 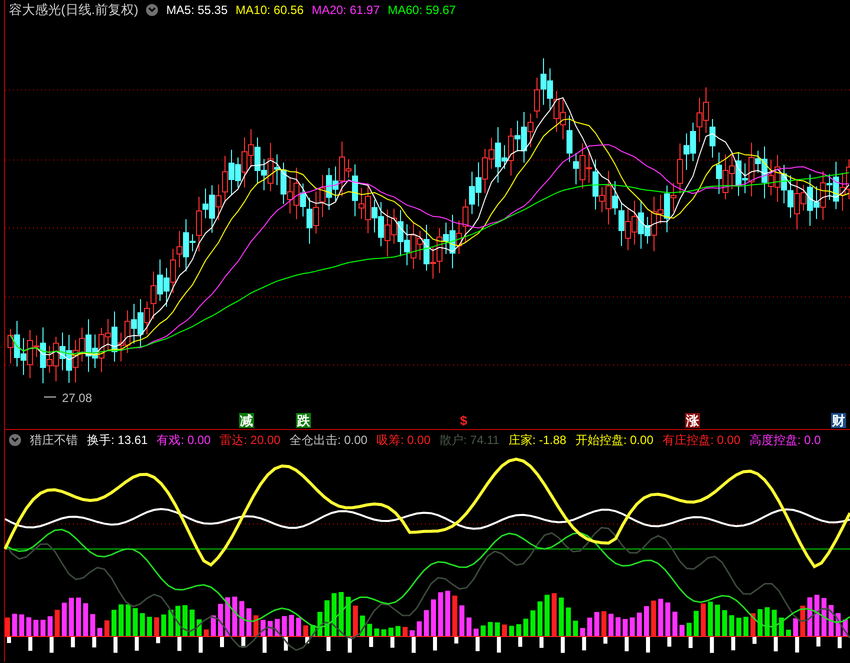 I want to click on indicator-reading: 庄家: -1.88, so click(x=537, y=440).